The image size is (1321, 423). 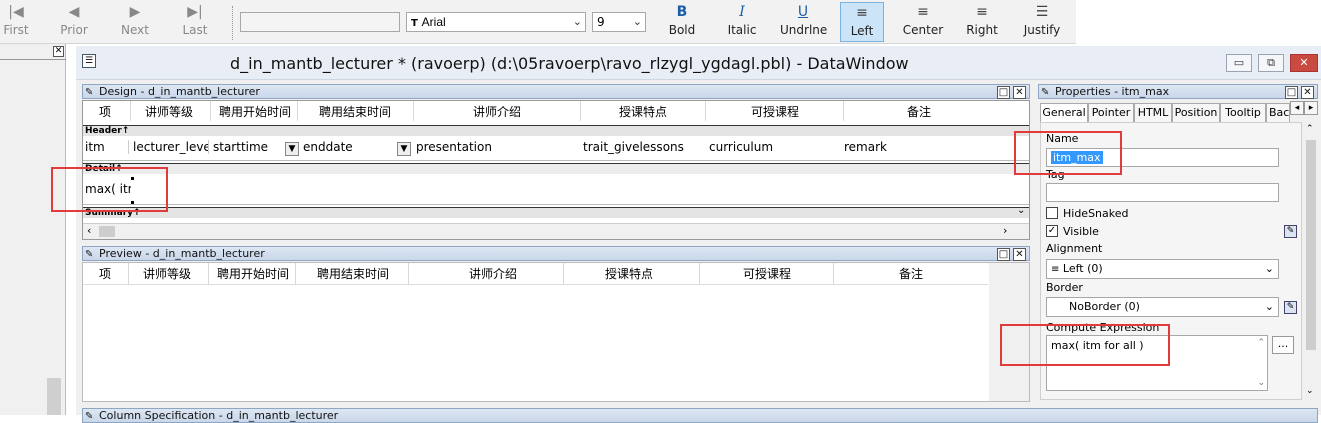 What do you see at coordinates (1064, 113) in the screenshot?
I see `tab-general: General` at bounding box center [1064, 113].